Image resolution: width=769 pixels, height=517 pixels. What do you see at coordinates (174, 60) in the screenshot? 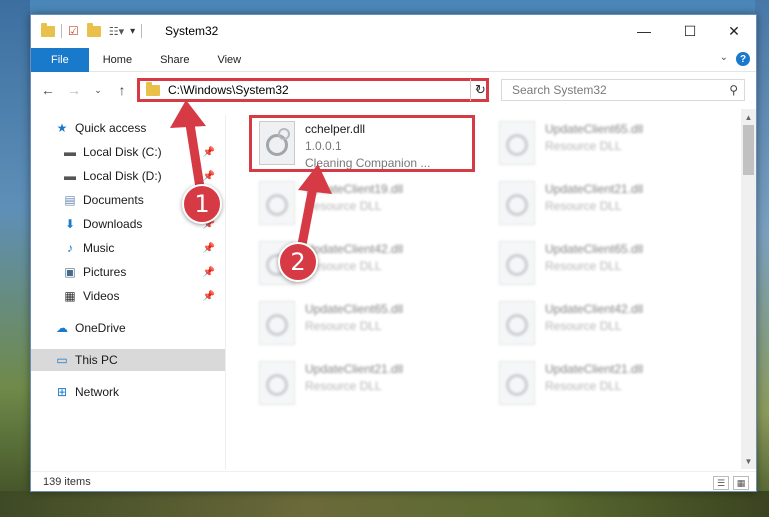
I see `tab-share: Share` at bounding box center [174, 60].